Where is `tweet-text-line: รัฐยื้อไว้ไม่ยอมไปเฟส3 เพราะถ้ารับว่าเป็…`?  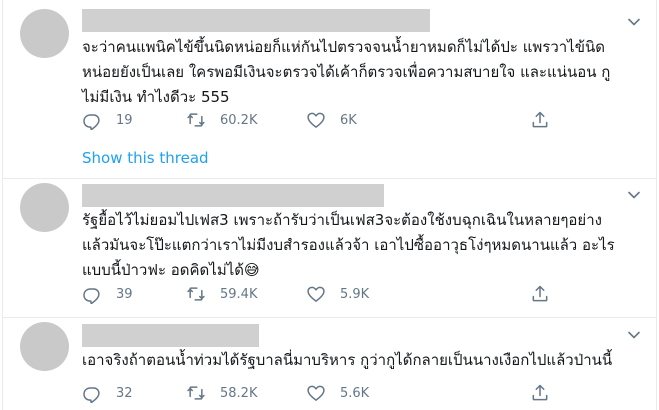
tweet-text-line: รัฐยื้อไว้ไม่ยอมไปเฟส3 เพราะถ้ารับว่าเป็… is located at coordinates (342, 220).